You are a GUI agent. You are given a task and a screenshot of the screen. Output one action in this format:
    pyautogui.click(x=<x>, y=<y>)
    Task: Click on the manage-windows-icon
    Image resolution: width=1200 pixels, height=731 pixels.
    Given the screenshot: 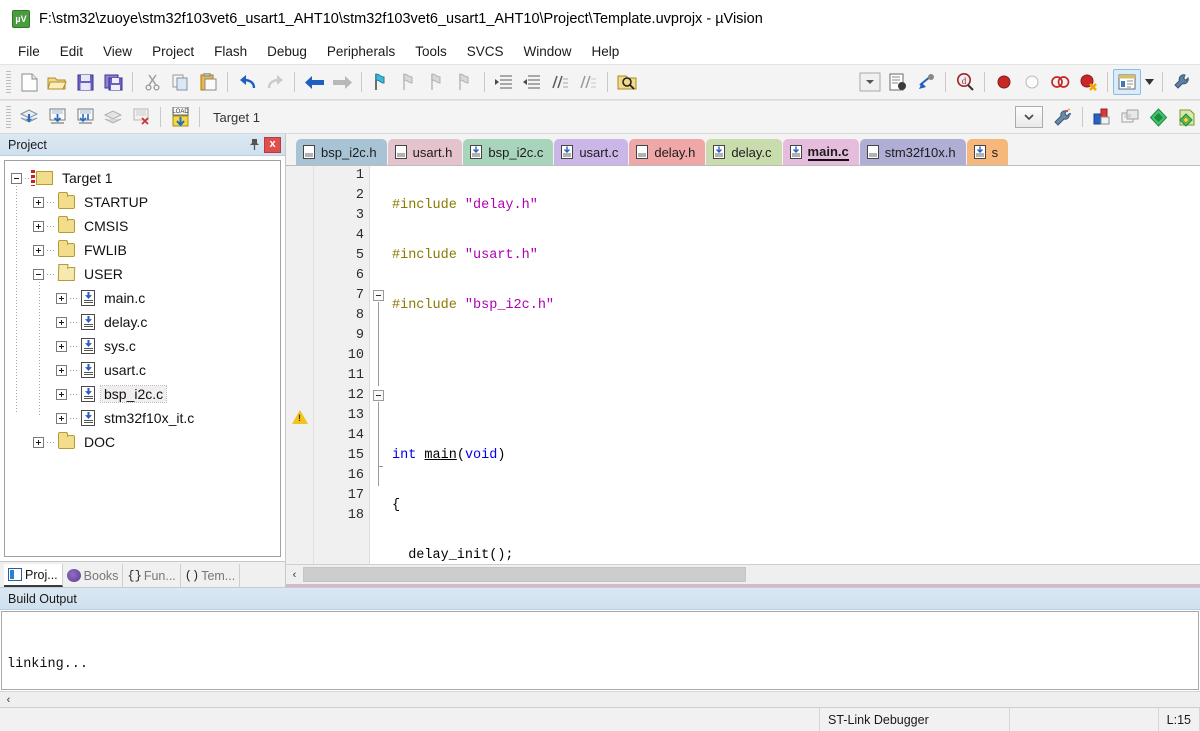 What is the action you would take?
    pyautogui.click(x=1127, y=82)
    